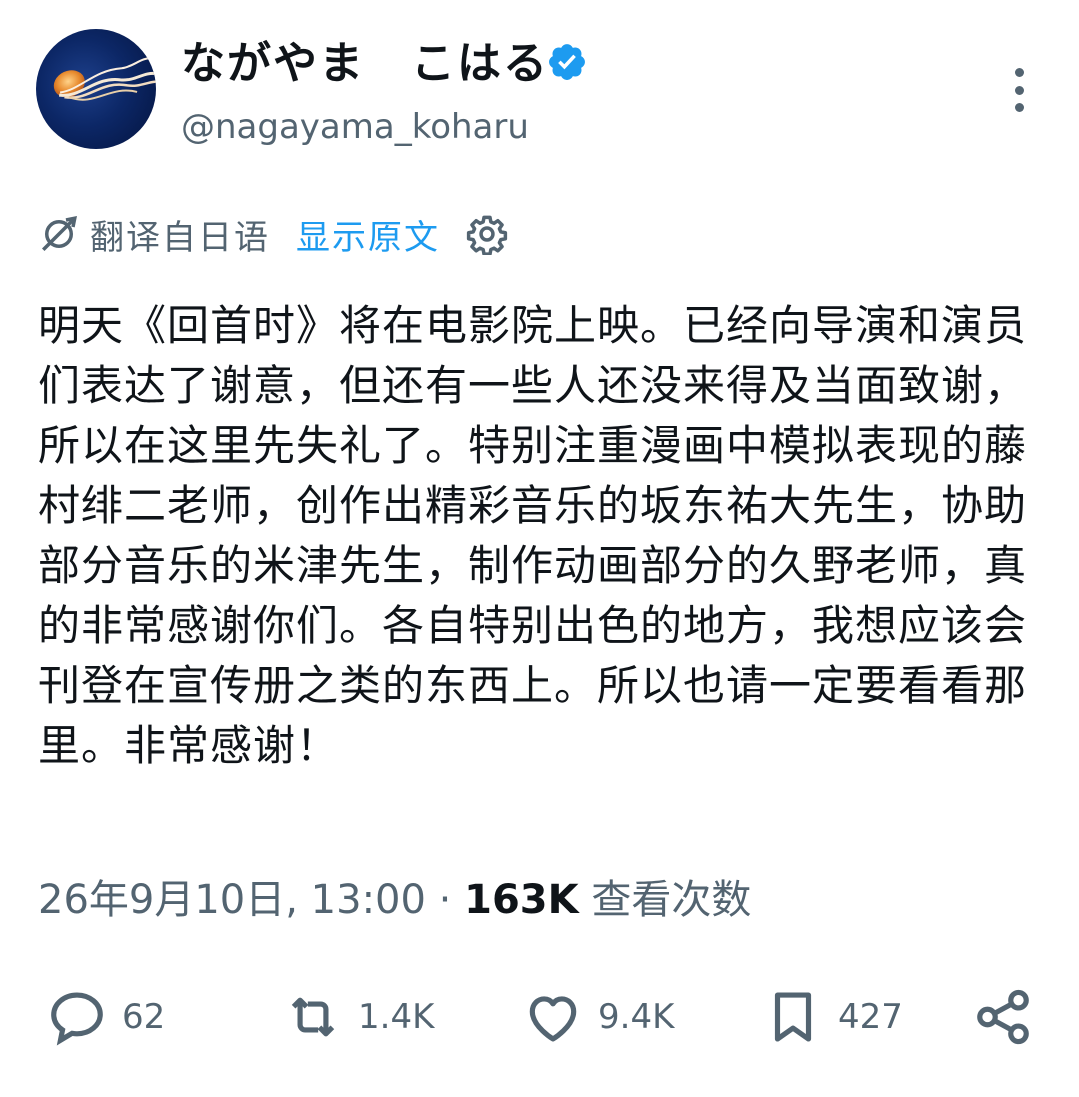 Image resolution: width=1079 pixels, height=1097 pixels. I want to click on avatar, so click(96, 89).